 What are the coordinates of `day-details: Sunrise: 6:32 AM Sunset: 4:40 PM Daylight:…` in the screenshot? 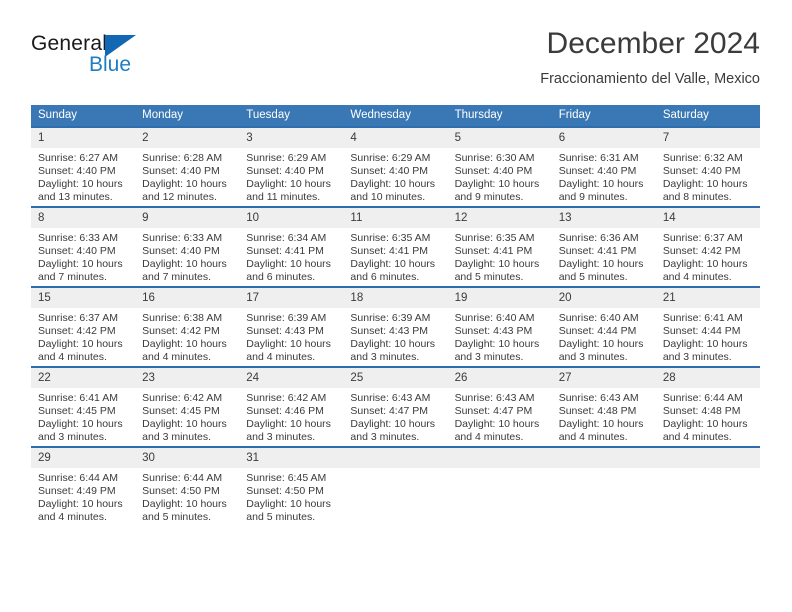 It's located at (708, 176).